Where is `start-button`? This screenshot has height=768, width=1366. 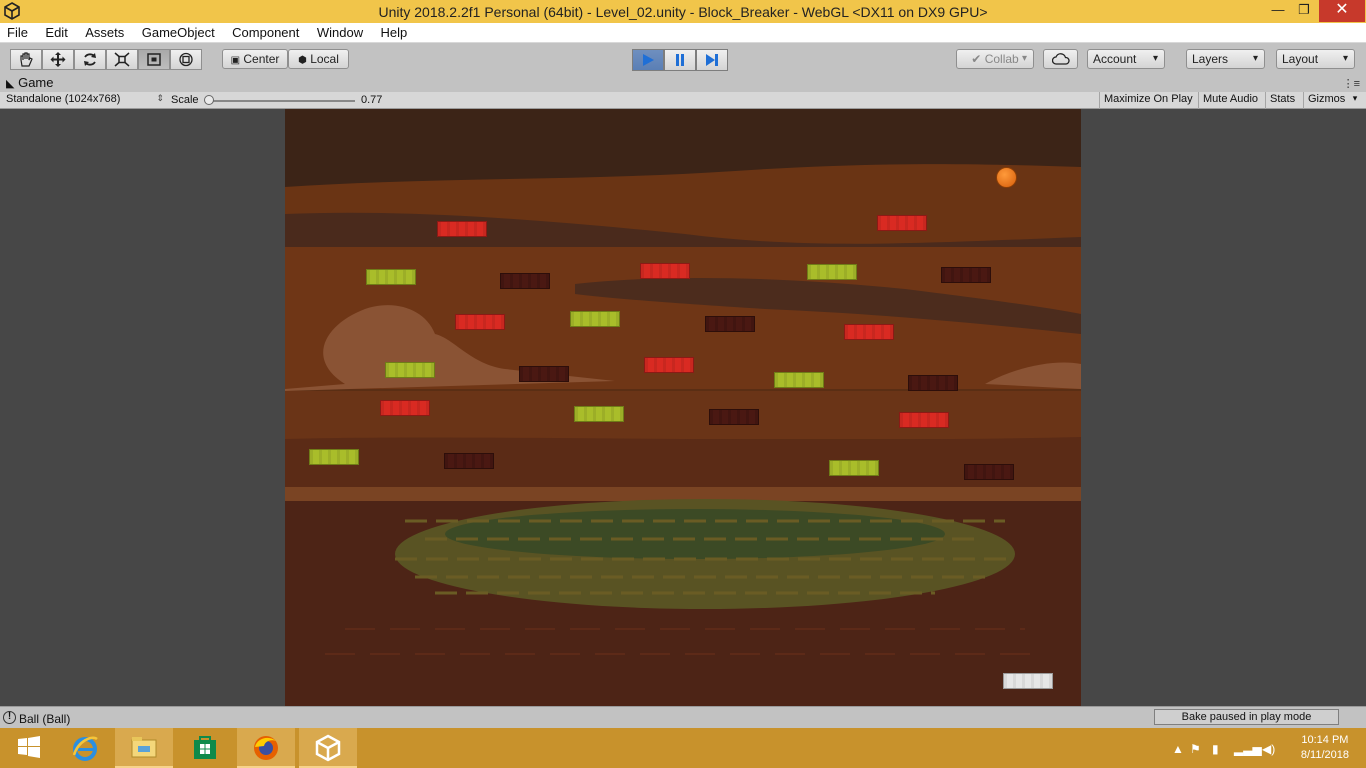 start-button is located at coordinates (29, 748).